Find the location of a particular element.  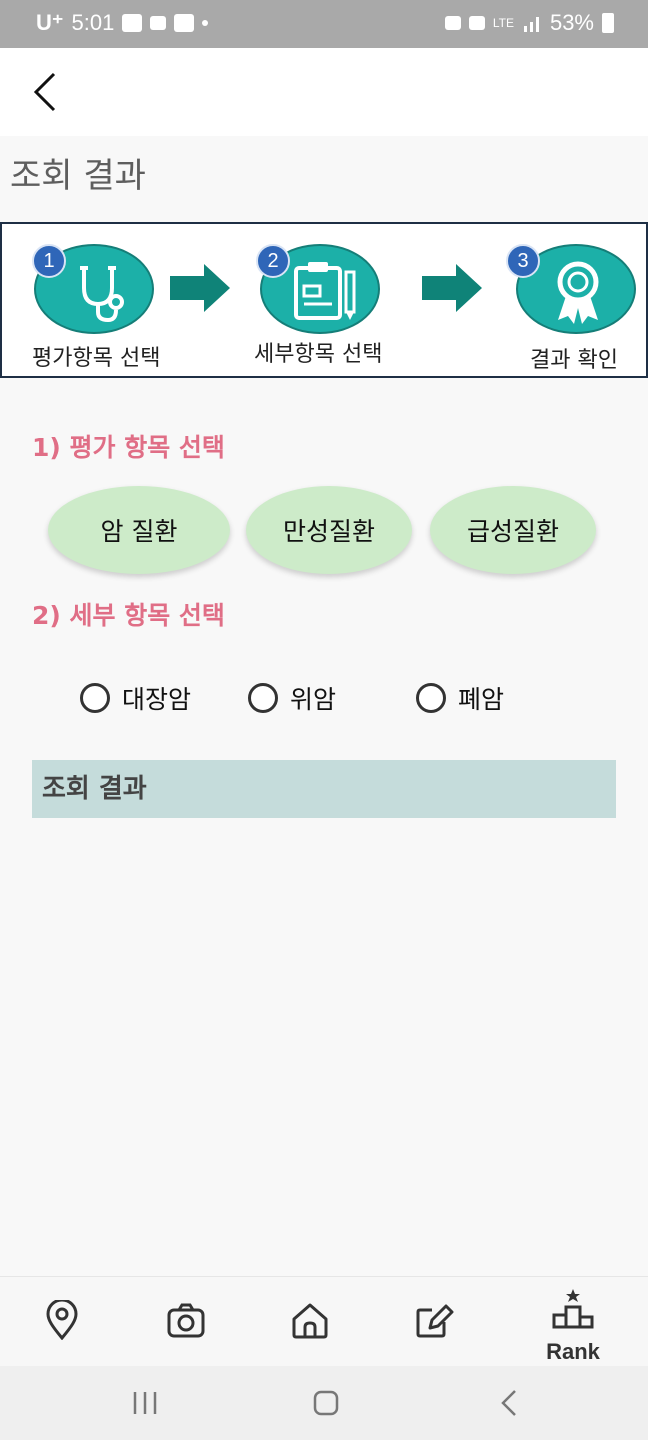

system-nav-bar is located at coordinates (324, 1403).